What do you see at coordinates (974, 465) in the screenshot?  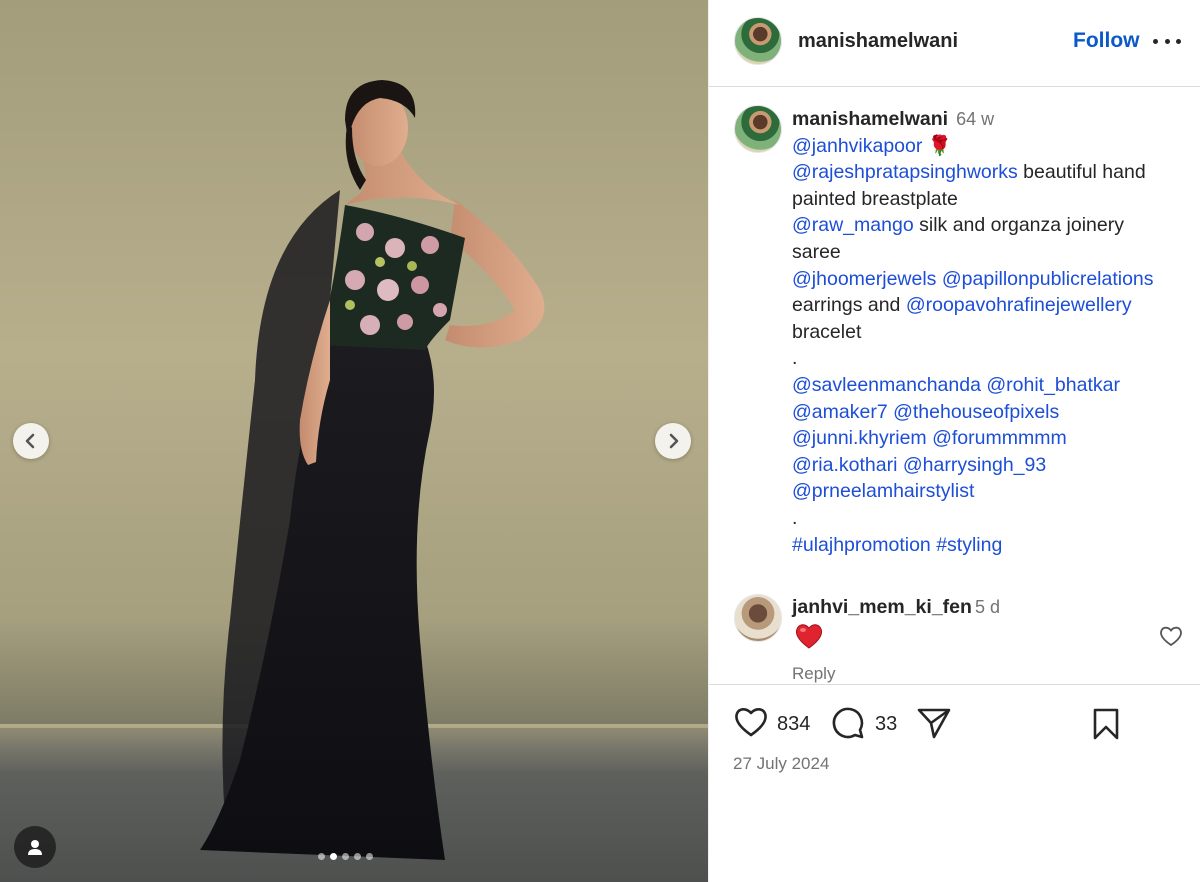 I see `mention-link: @harrysingh_93` at bounding box center [974, 465].